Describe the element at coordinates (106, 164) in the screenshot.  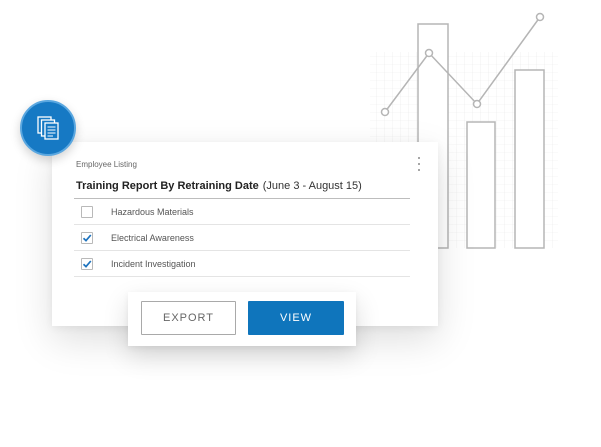
I see `card-kicker: Employee Listing` at that location.